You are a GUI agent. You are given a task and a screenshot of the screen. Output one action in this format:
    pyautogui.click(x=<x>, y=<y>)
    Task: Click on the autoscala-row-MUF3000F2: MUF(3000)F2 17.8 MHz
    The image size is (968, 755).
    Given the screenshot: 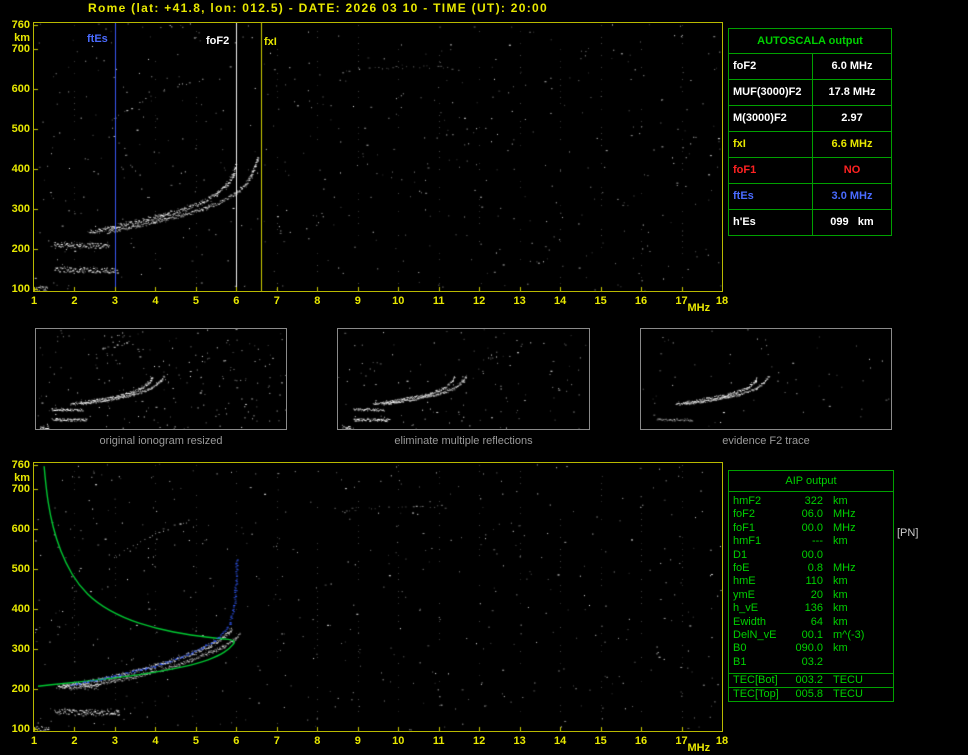 What is the action you would take?
    pyautogui.click(x=810, y=93)
    